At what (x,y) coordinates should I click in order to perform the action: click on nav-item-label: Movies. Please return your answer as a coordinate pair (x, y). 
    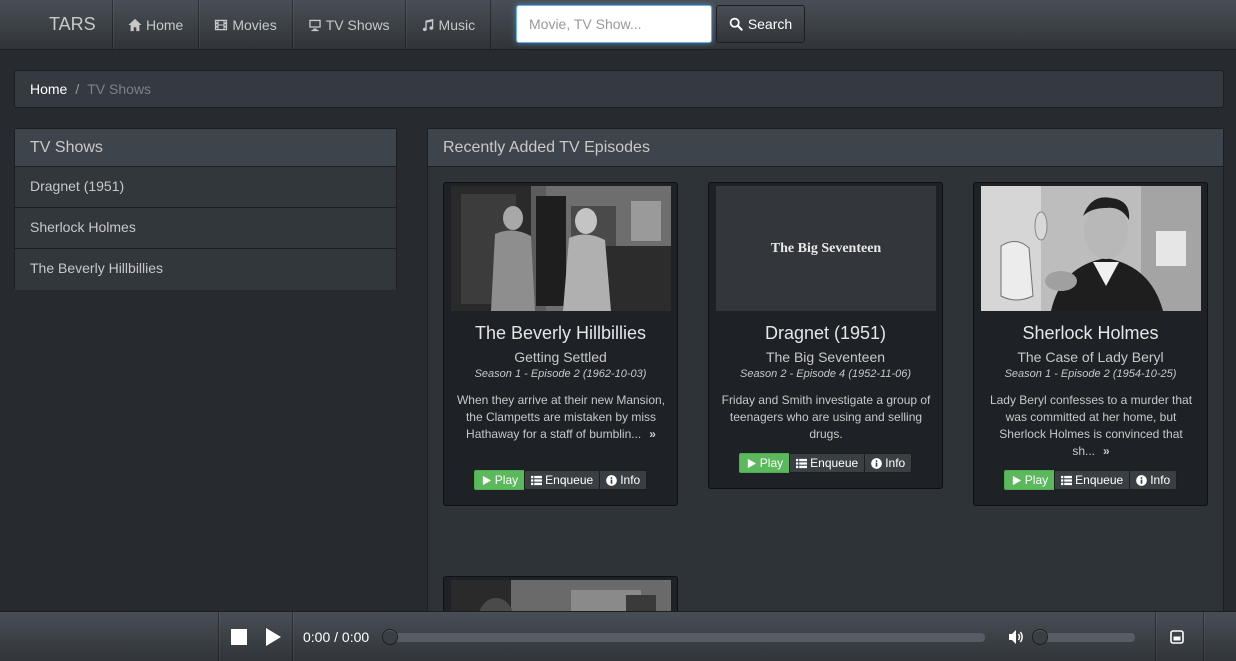
    Looking at the image, I should click on (254, 24).